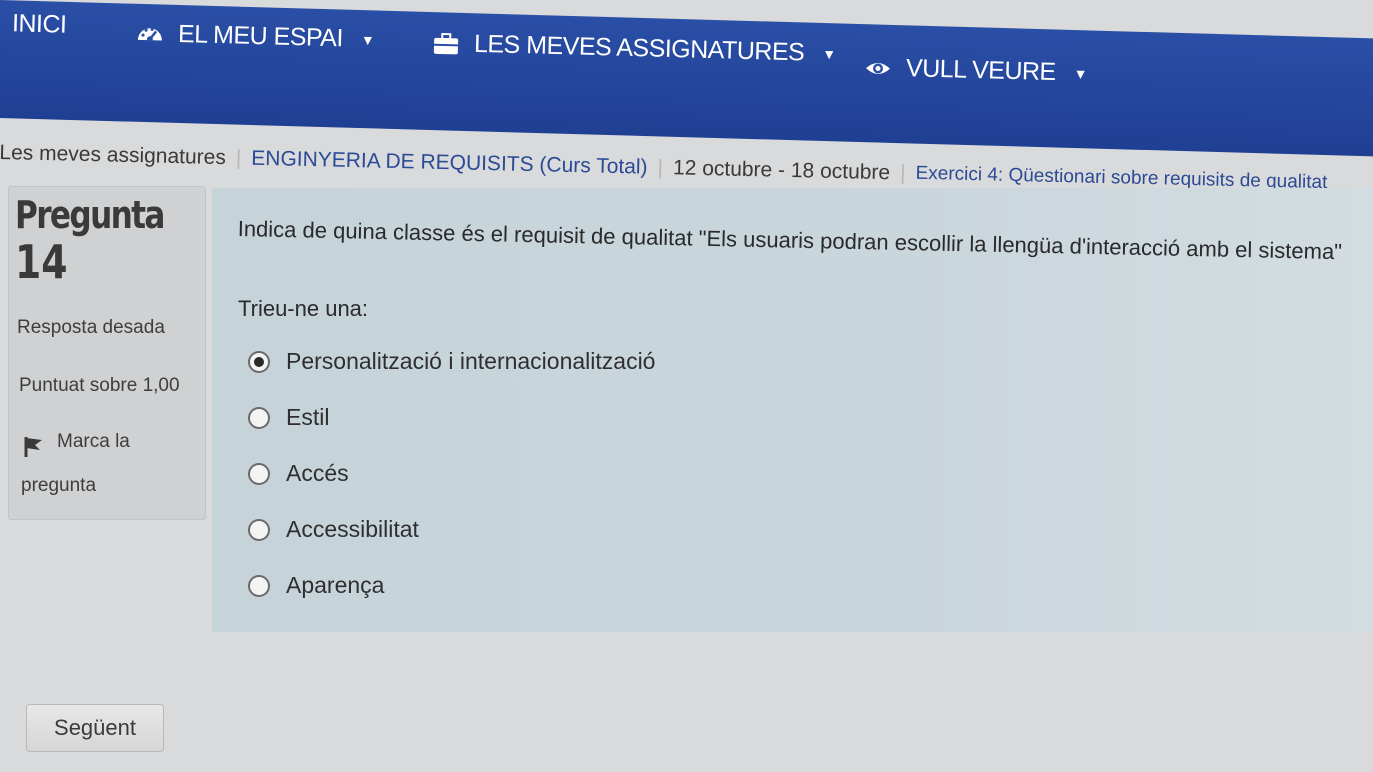  Describe the element at coordinates (446, 43) in the screenshot. I see `briefcase-icon` at that location.